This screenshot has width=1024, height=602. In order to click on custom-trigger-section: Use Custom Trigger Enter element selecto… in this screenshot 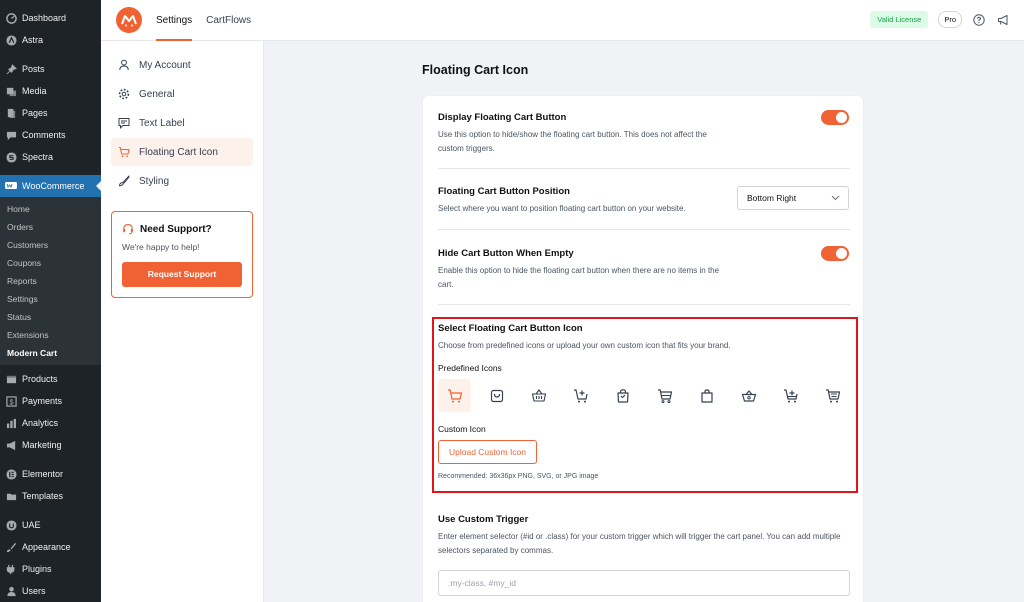, I will do `click(644, 555)`.